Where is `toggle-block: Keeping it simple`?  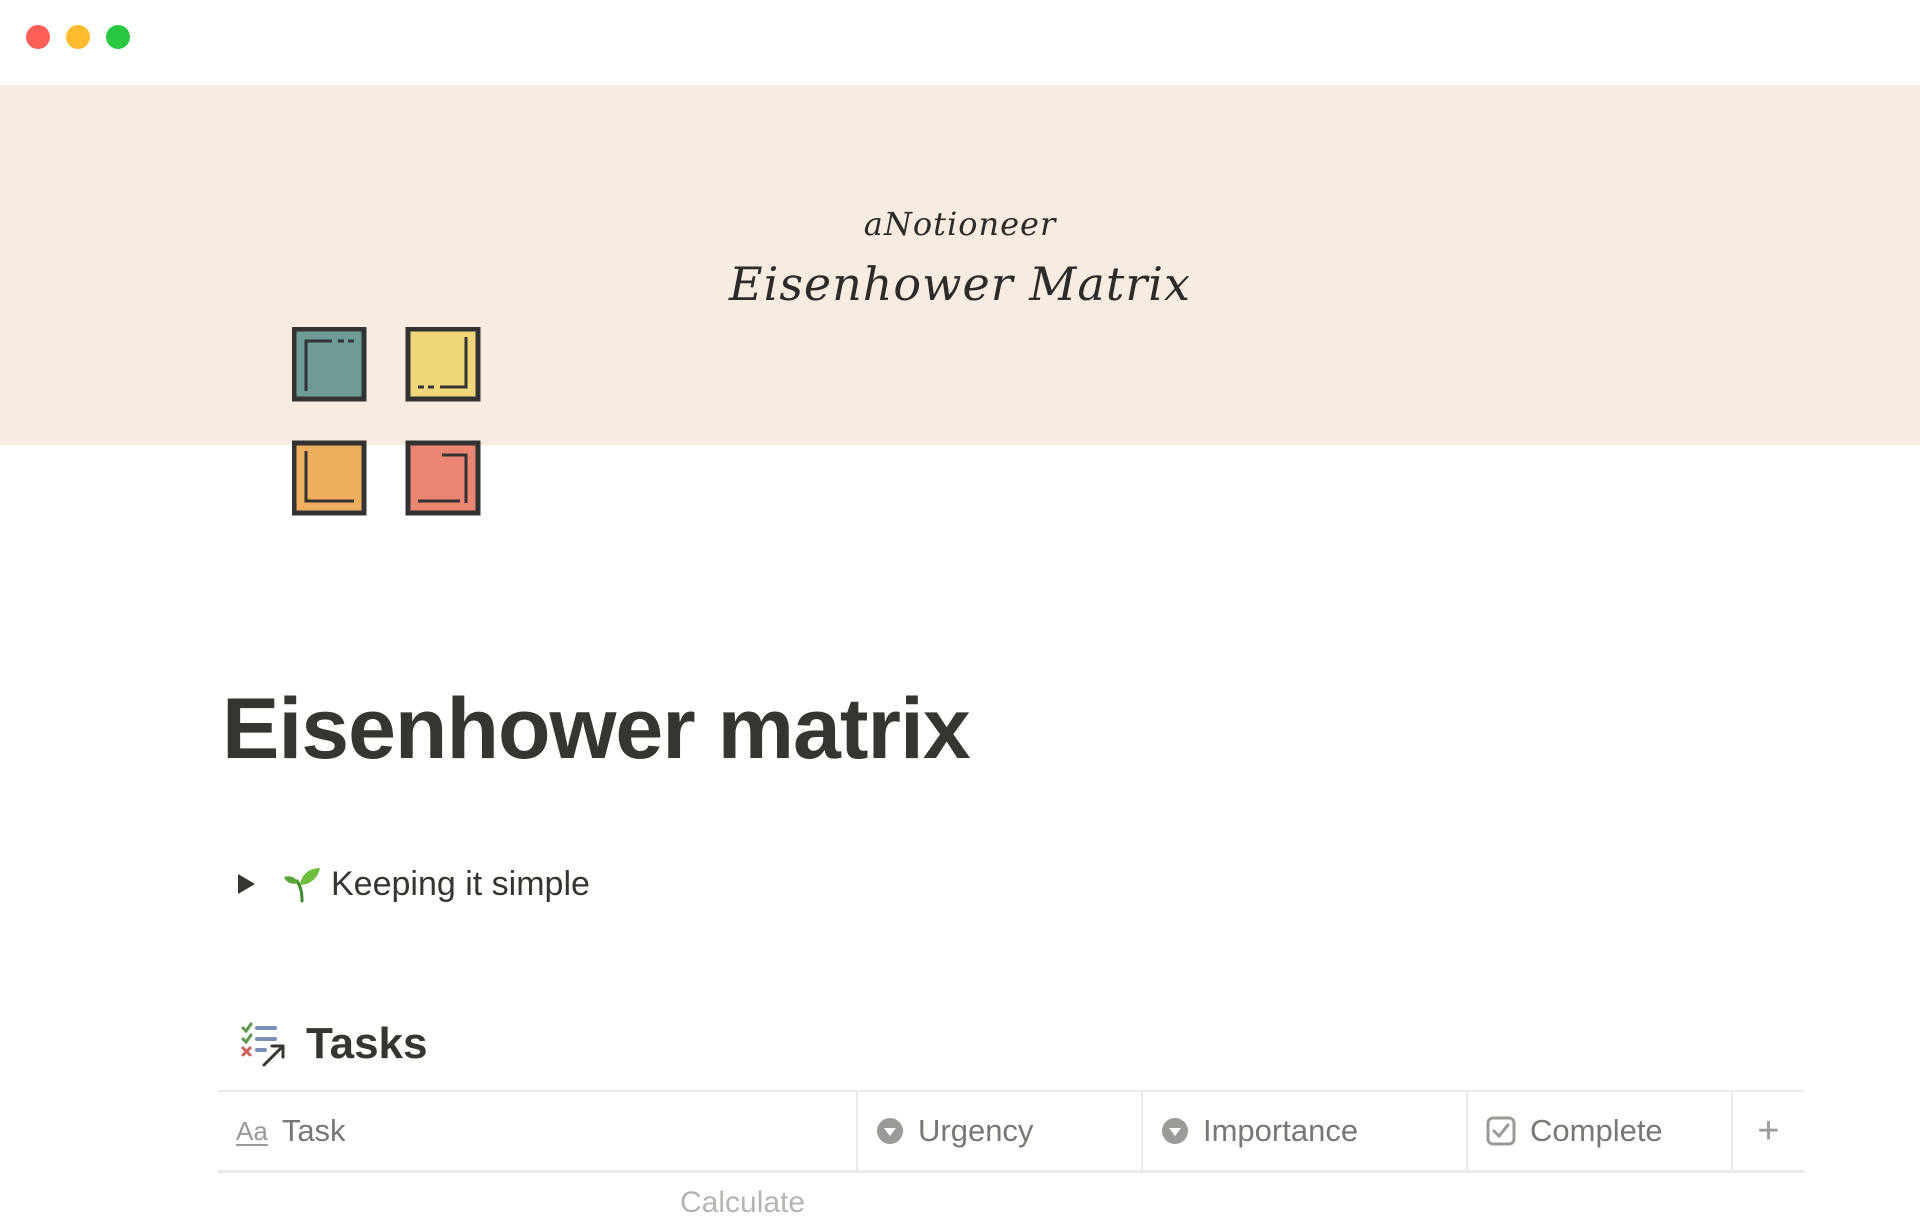 toggle-block: Keeping it simple is located at coordinates (411, 884).